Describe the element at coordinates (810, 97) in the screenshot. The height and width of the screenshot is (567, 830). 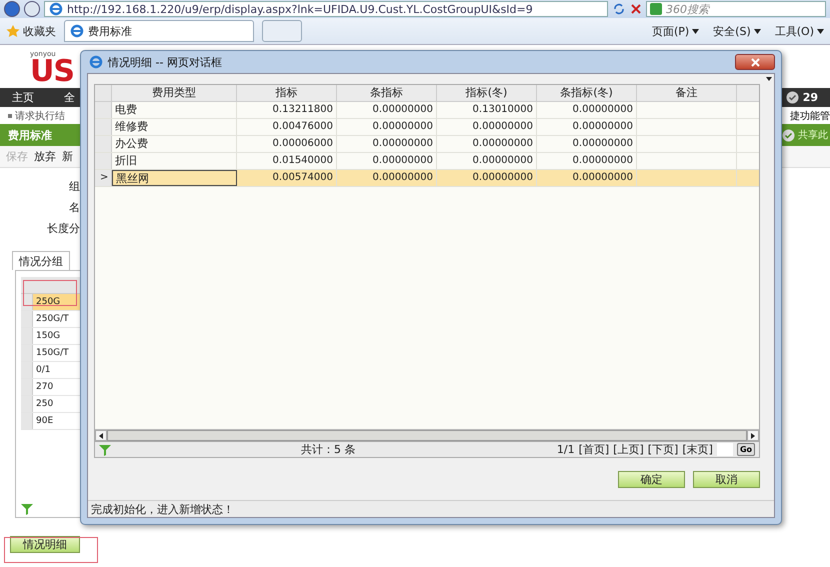
I see `badge-count: 29` at that location.